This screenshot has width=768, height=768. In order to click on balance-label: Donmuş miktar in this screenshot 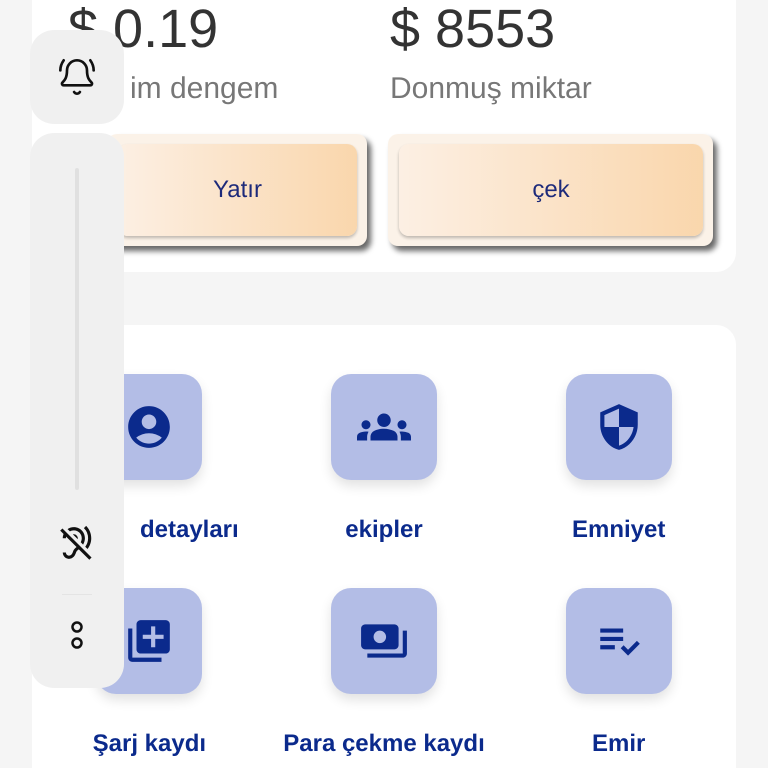, I will do `click(491, 89)`.